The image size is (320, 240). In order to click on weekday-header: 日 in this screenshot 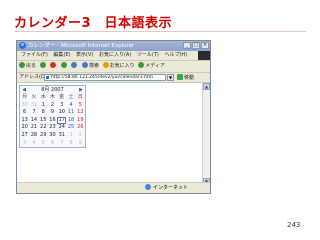, I will do `click(80, 97)`.